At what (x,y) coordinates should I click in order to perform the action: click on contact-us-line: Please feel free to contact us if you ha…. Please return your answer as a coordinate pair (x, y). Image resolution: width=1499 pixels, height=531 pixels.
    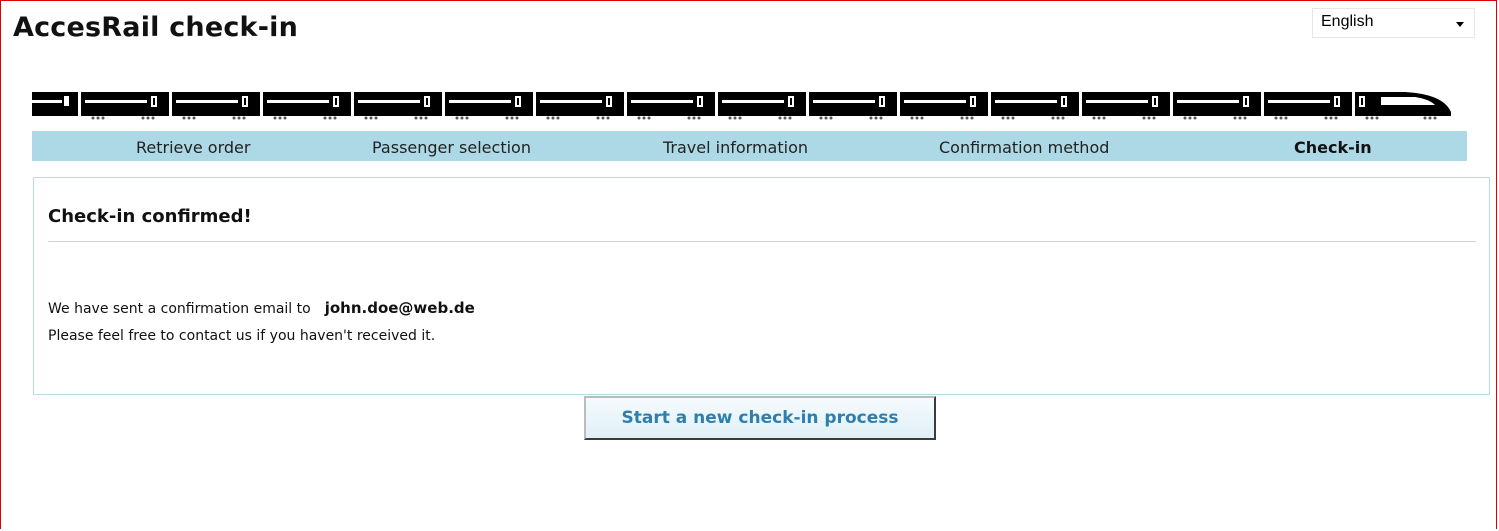
    Looking at the image, I should click on (242, 336).